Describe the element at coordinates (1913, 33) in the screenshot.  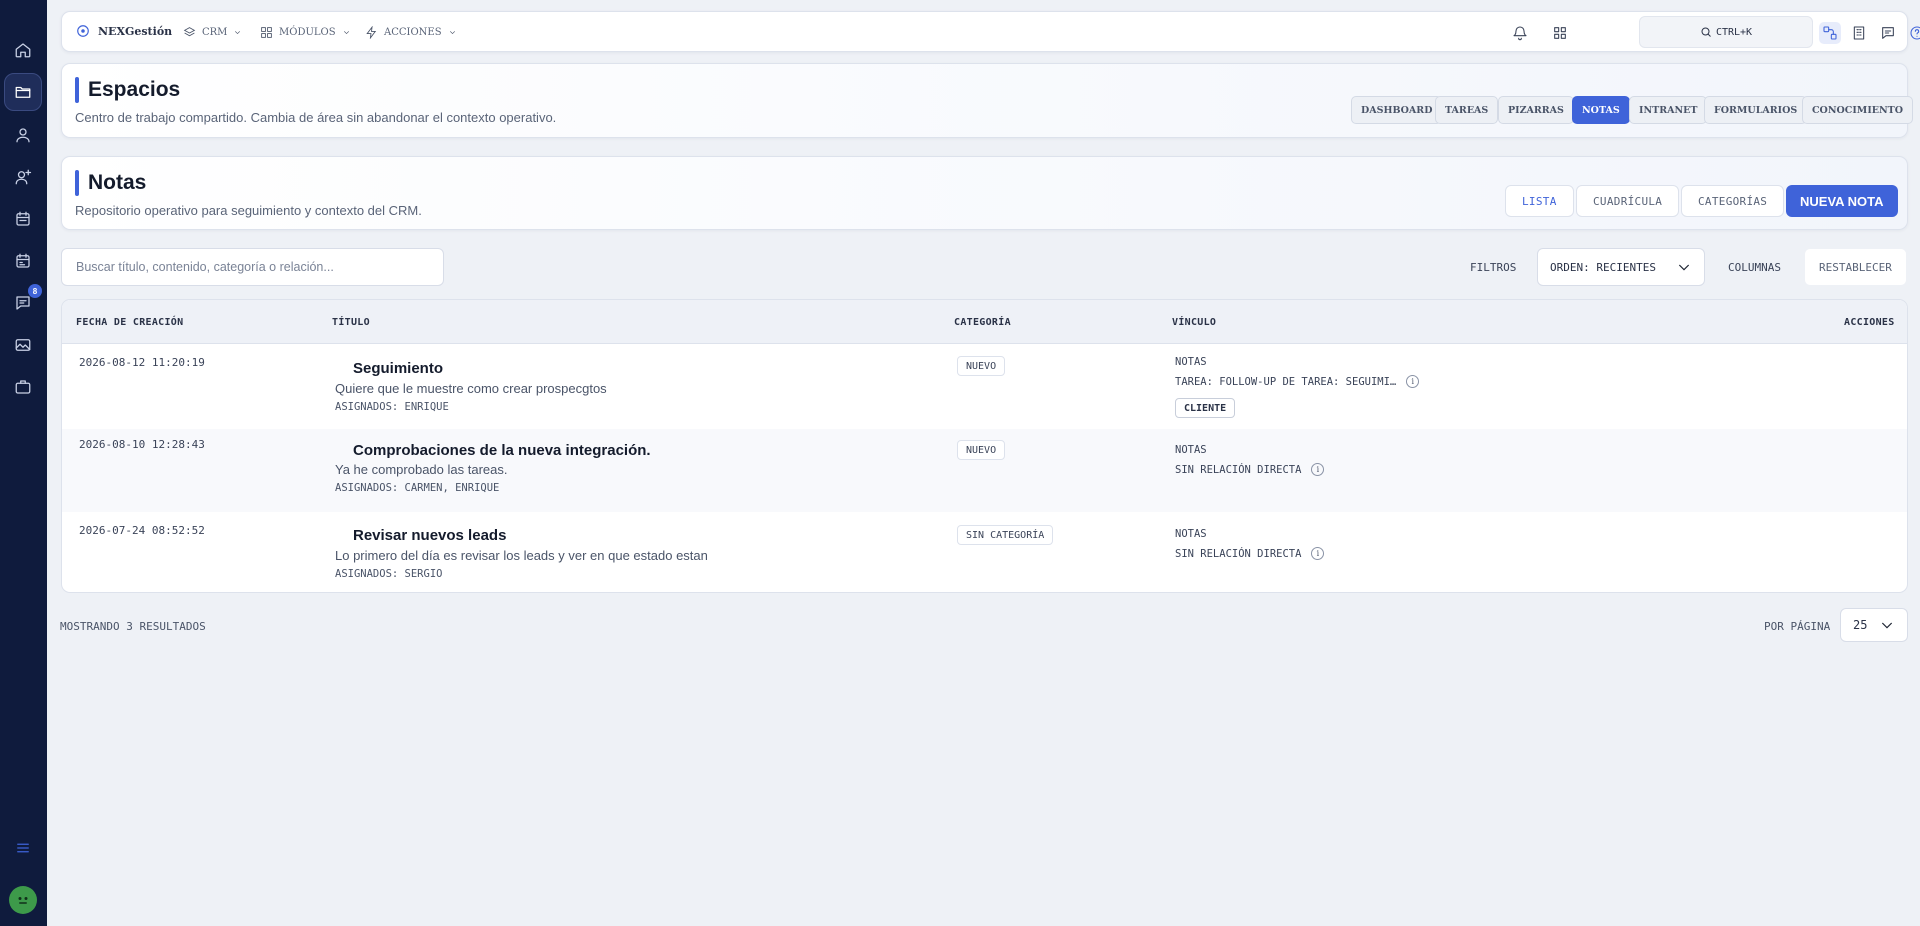
I see `help-icon` at that location.